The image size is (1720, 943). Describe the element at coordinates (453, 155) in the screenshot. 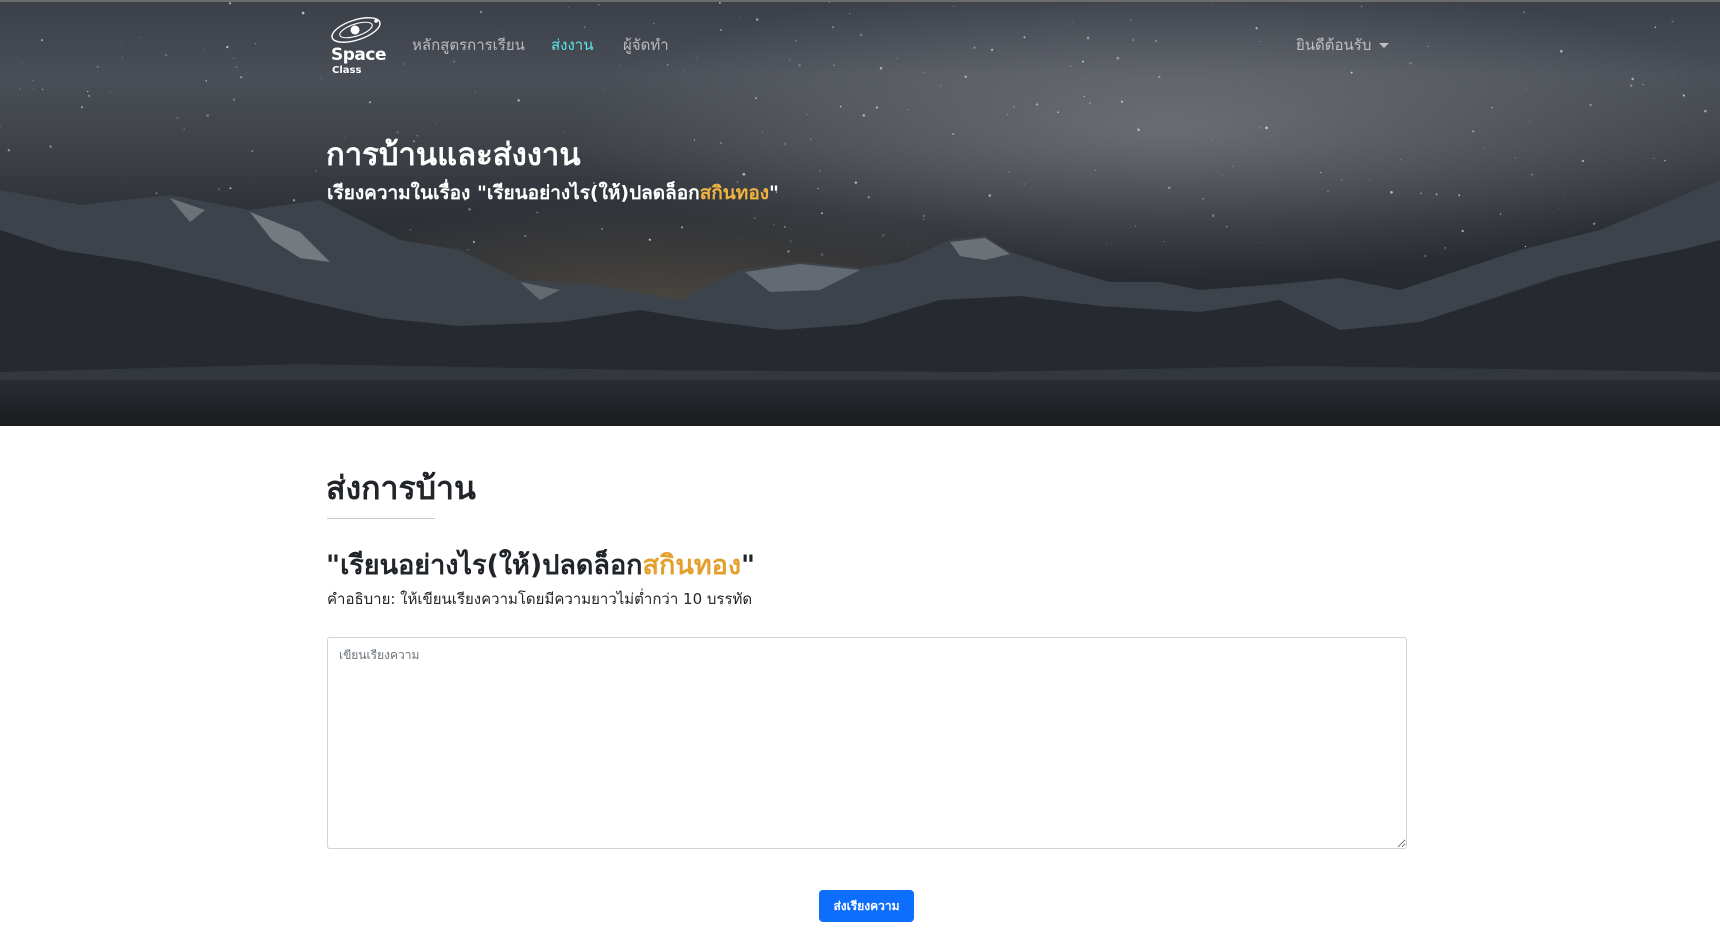

I see `hero-title: การบ้านและส่งงาน` at that location.